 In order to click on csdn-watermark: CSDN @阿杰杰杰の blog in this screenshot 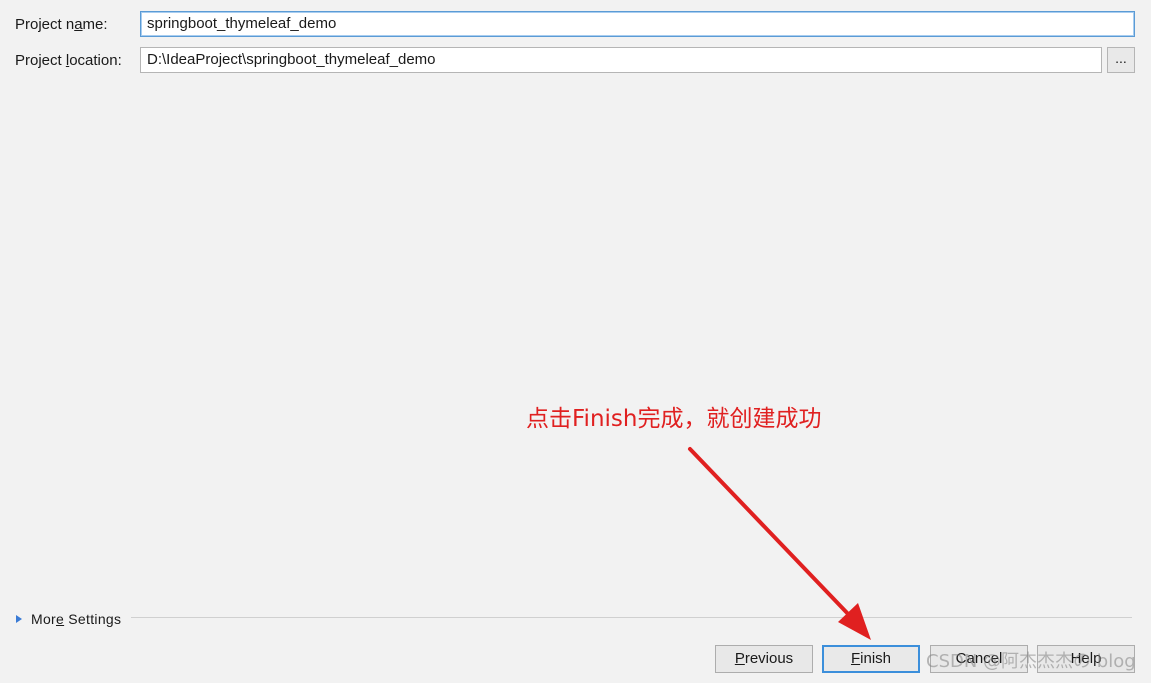, I will do `click(1031, 661)`.